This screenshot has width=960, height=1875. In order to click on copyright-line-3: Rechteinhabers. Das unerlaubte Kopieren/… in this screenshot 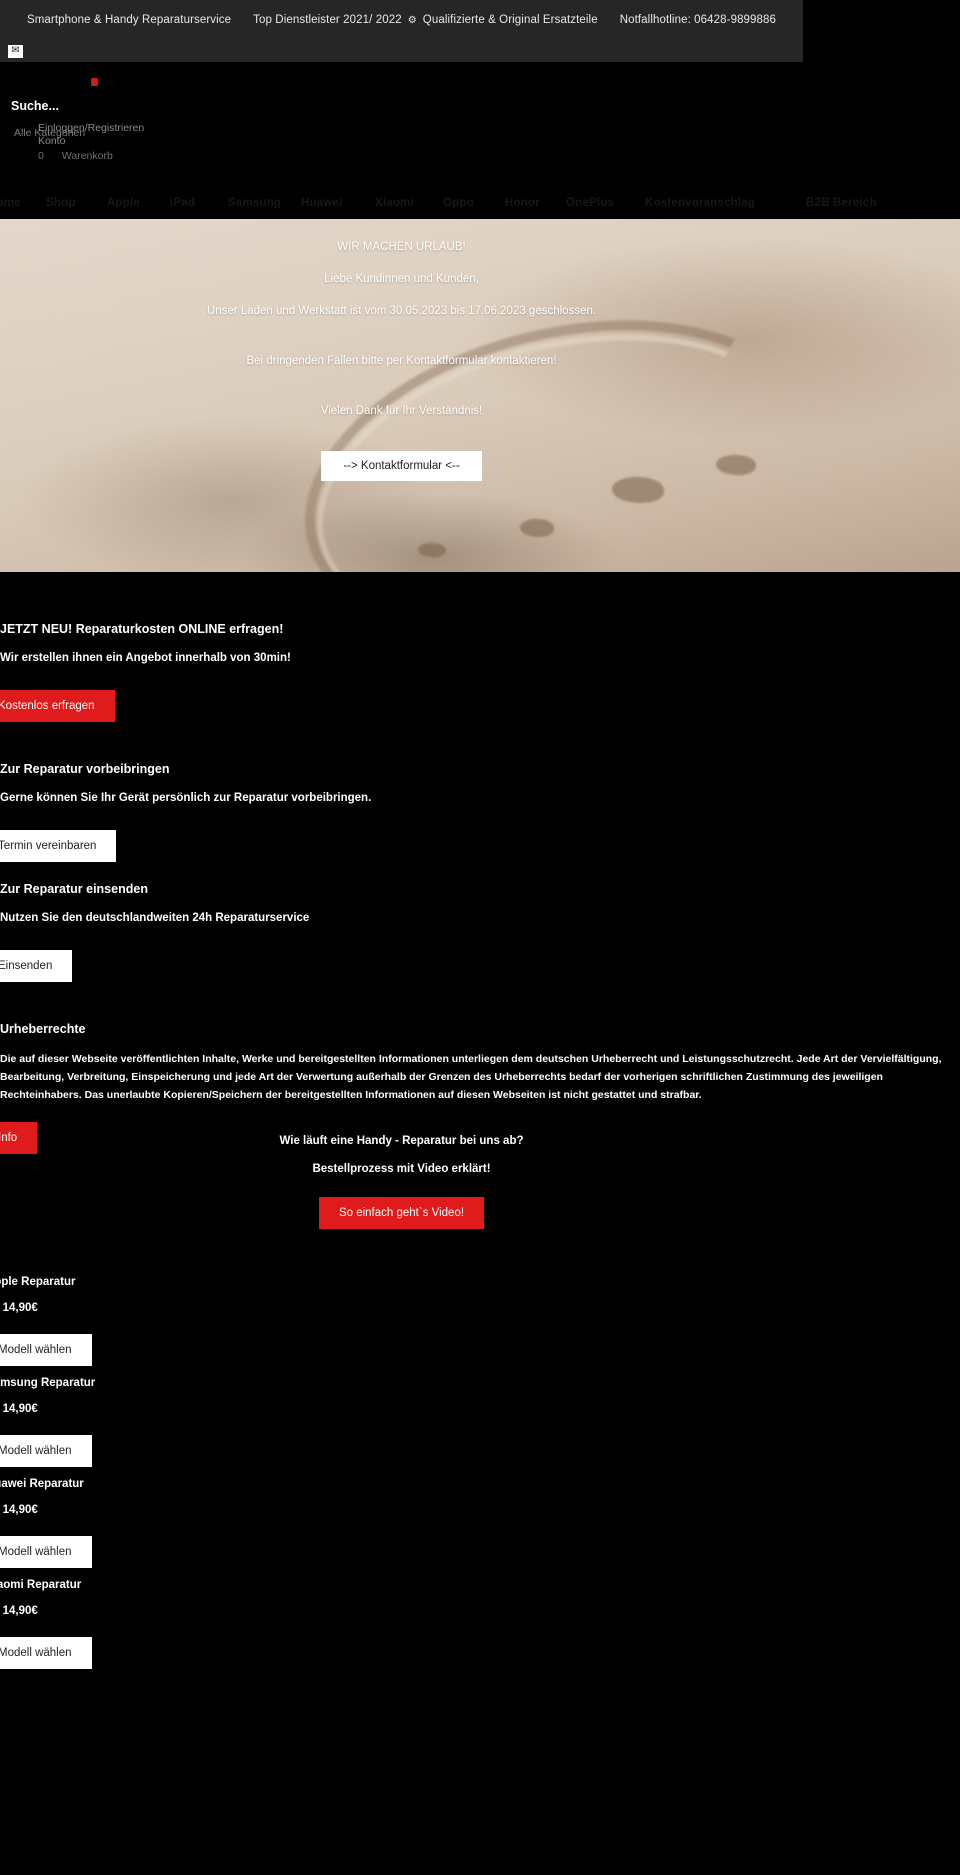, I will do `click(351, 1095)`.